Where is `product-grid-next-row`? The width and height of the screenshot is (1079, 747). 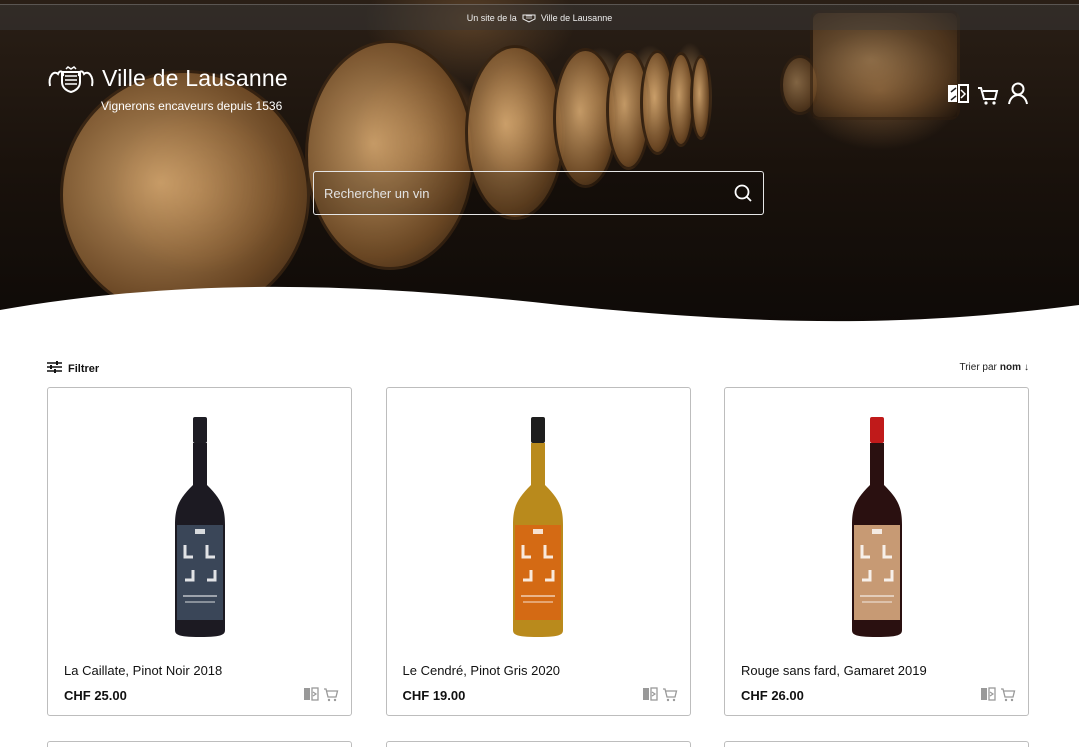
product-grid-next-row is located at coordinates (538, 744).